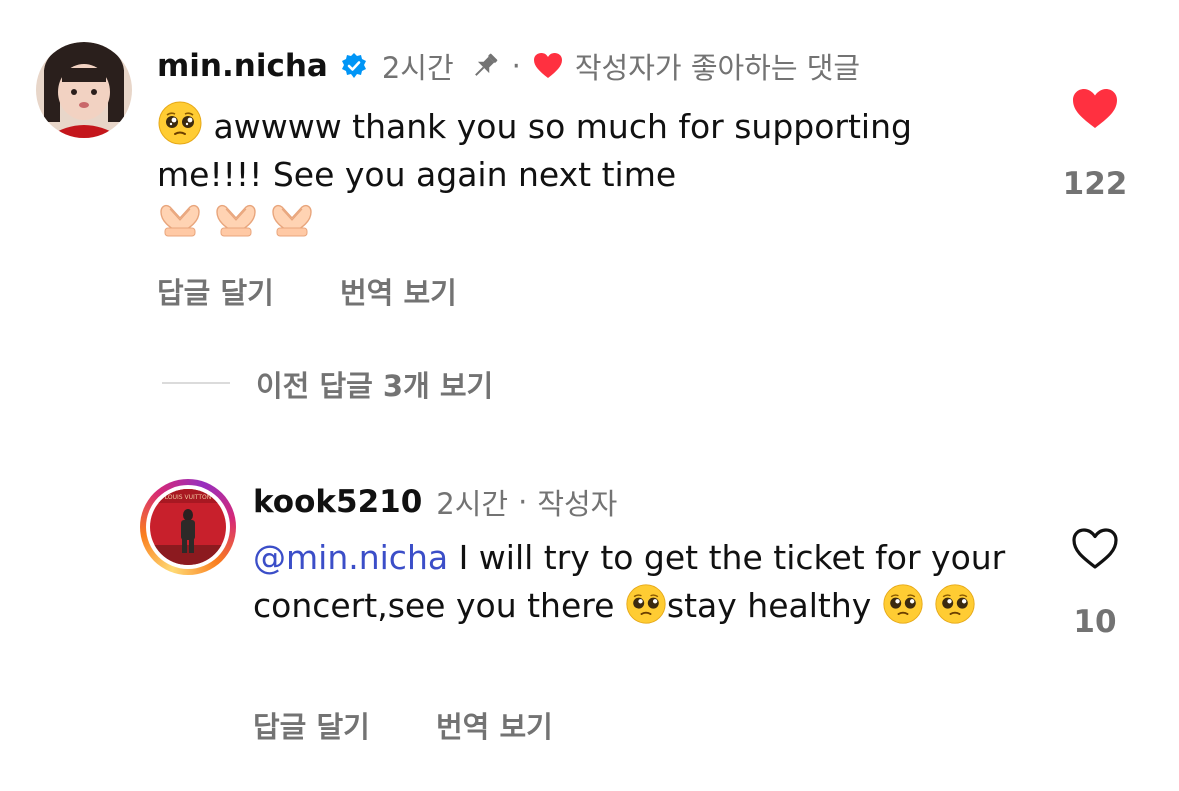 This screenshot has height=791, width=1179. Describe the element at coordinates (354, 66) in the screenshot. I see `verified-badge-icon` at that location.